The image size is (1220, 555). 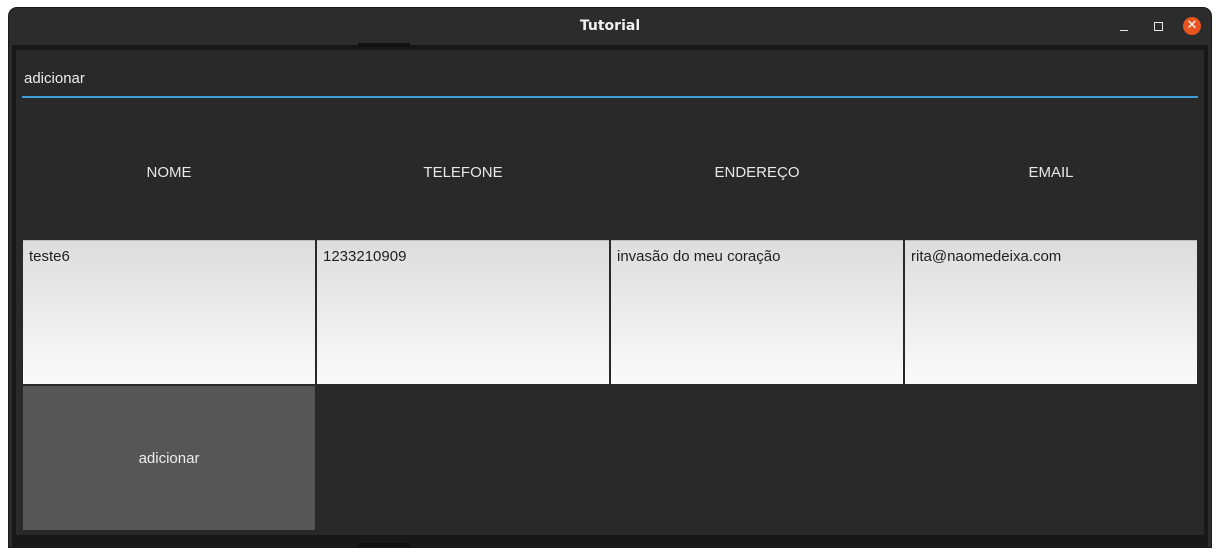 I want to click on title-bar: Tutorial ✕, so click(x=610, y=26).